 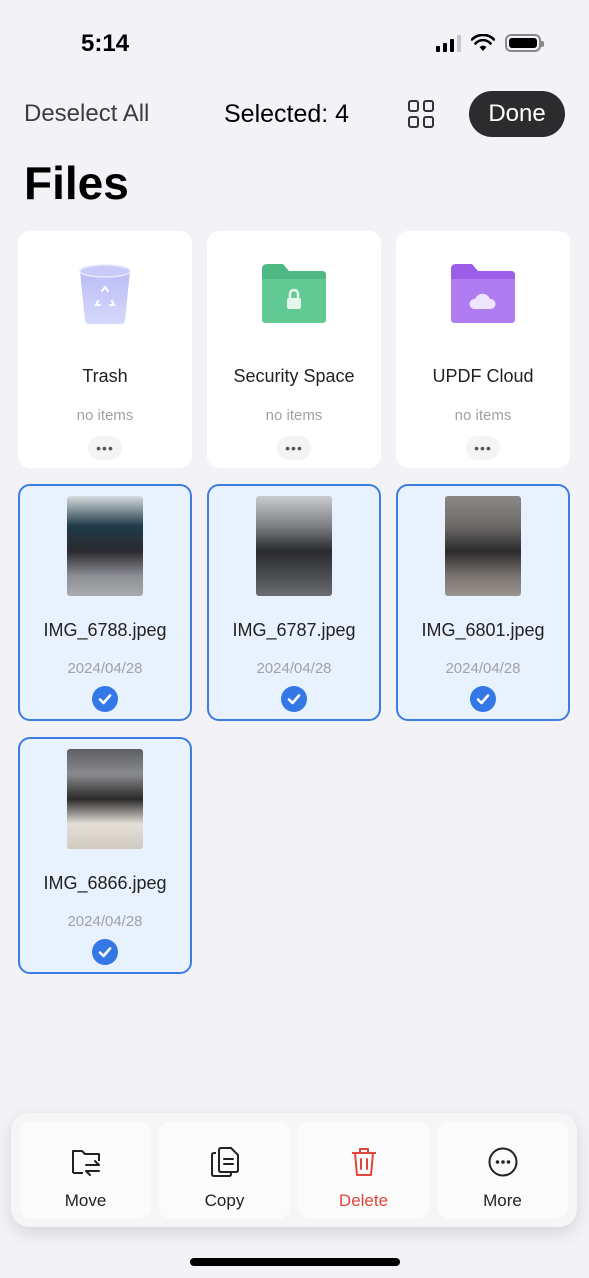 I want to click on grid-view-icon, so click(x=422, y=114).